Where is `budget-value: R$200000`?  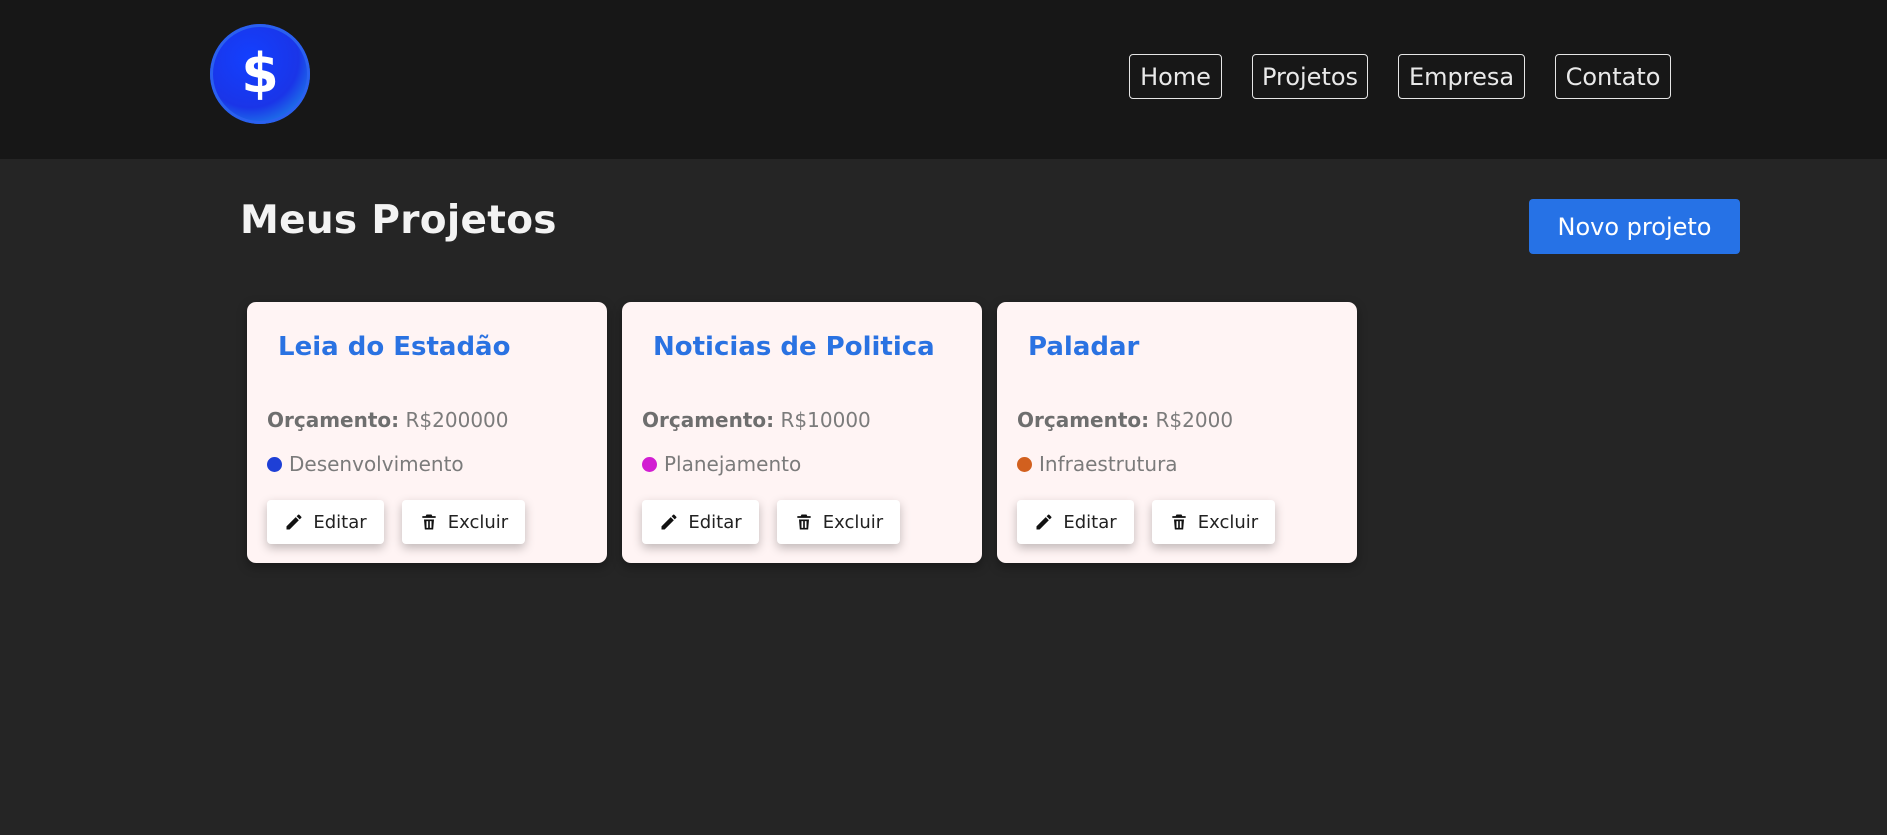
budget-value: R$200000 is located at coordinates (457, 420).